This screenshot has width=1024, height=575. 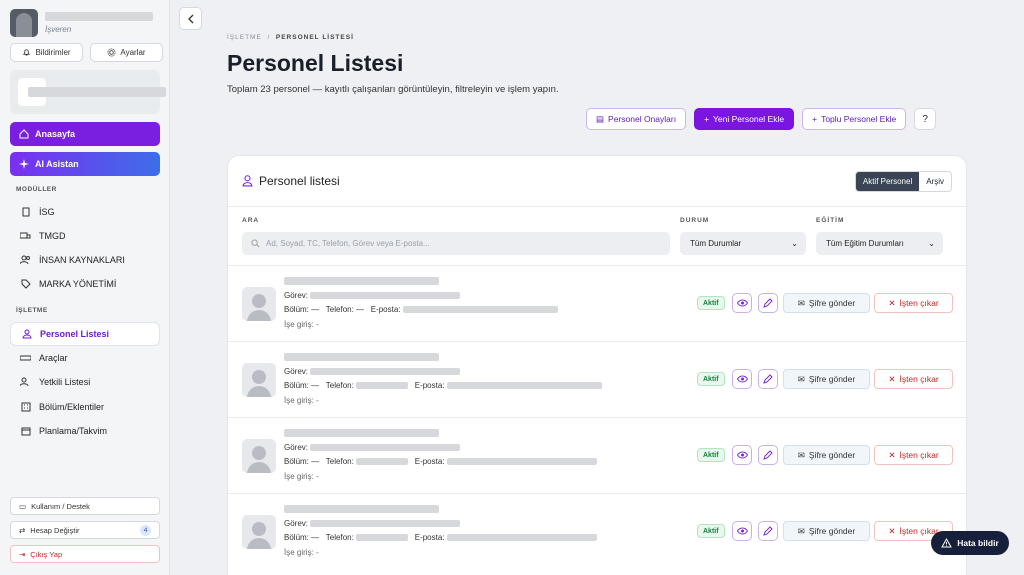 What do you see at coordinates (636, 119) in the screenshot?
I see `personnel-approvals-button: ▤ Personel Onayları` at bounding box center [636, 119].